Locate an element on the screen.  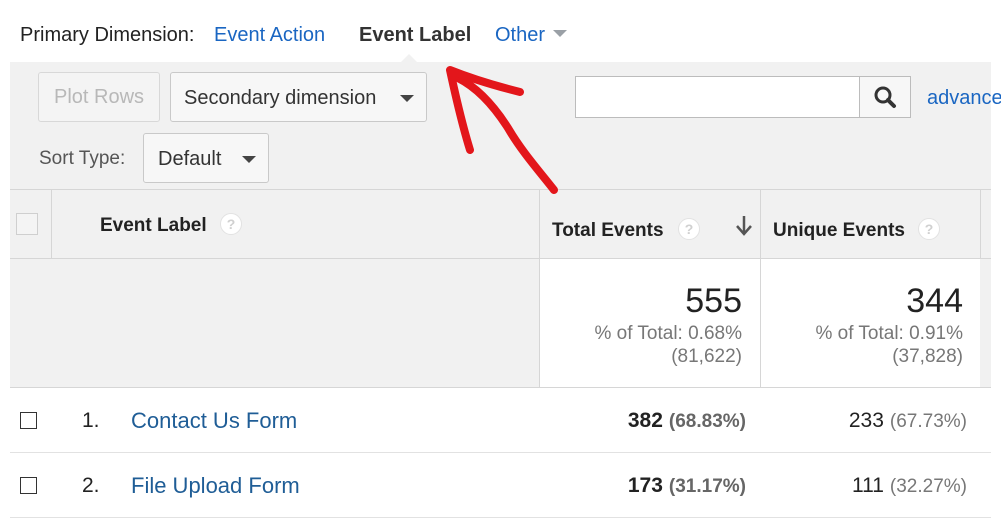
total-events-pct-of-total: % of Total: 0.68% is located at coordinates (668, 333).